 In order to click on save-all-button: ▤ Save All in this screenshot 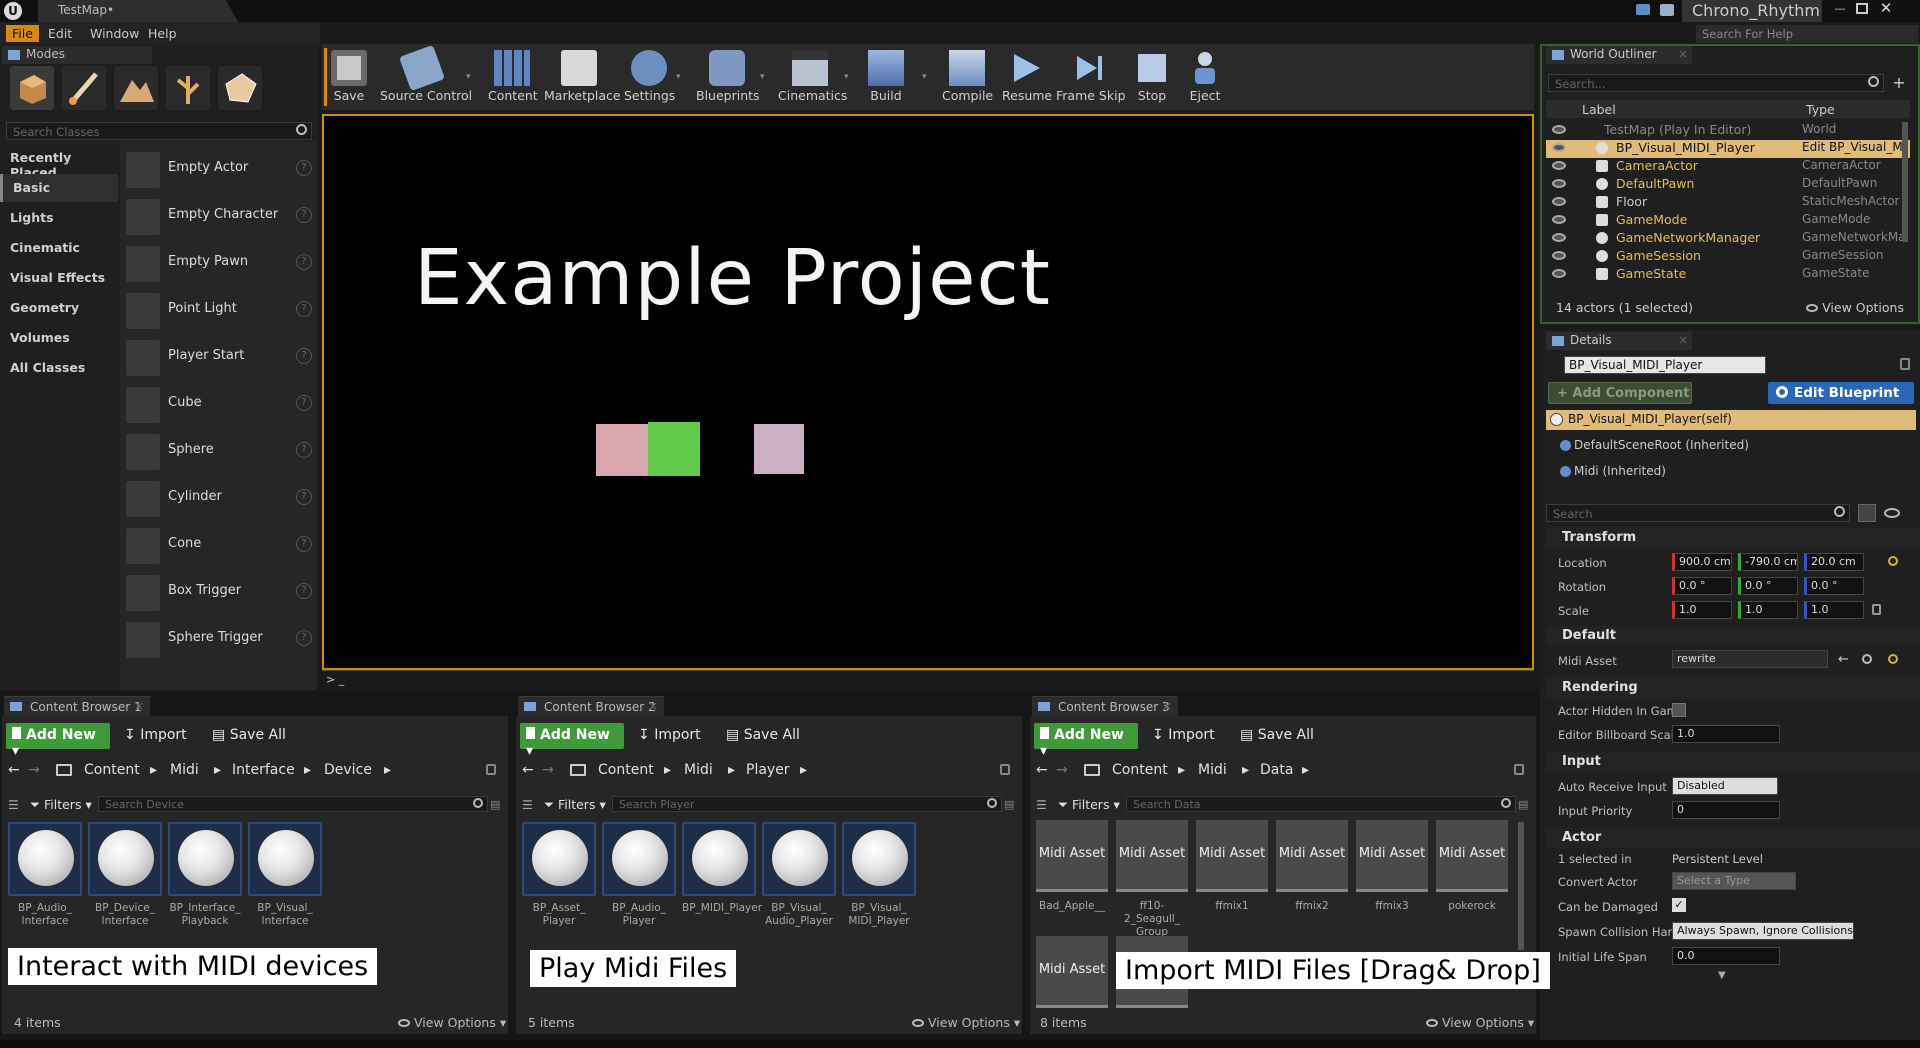, I will do `click(256, 736)`.